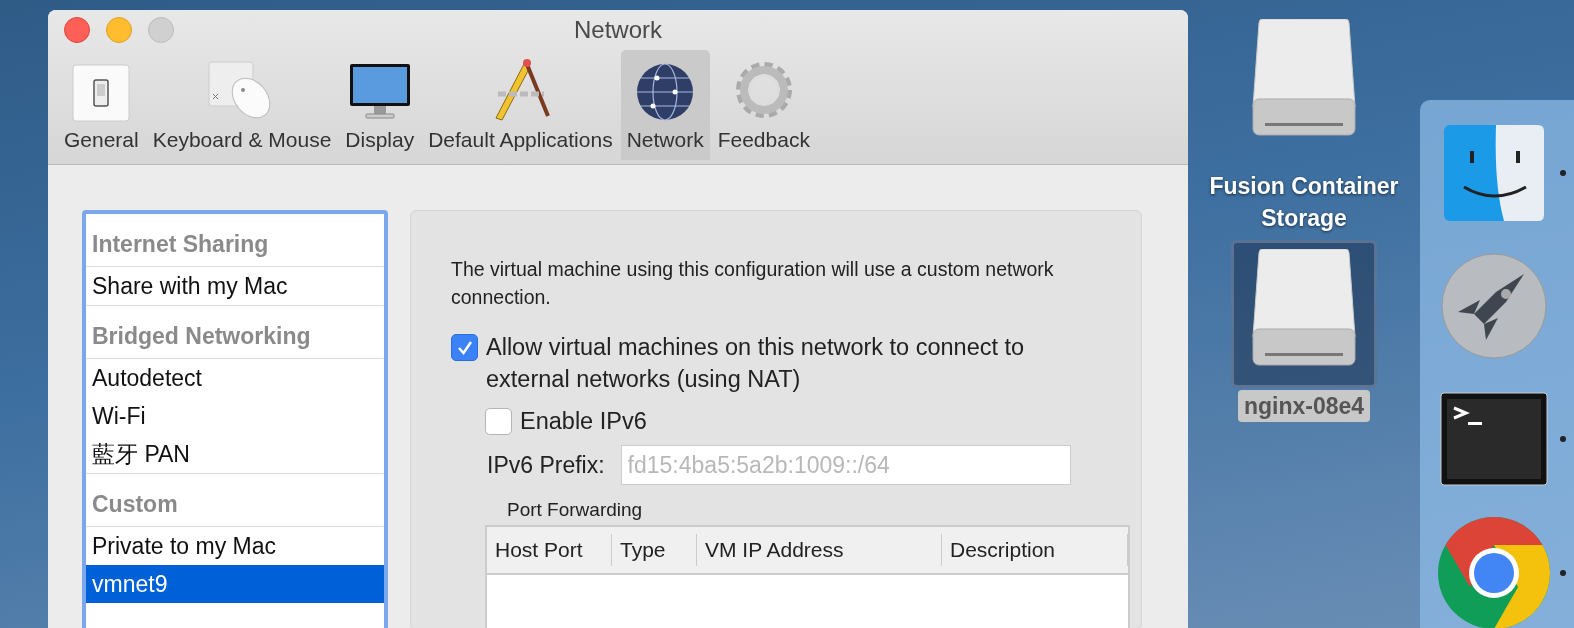  I want to click on toolbar-tab: Default Applications, so click(520, 105).